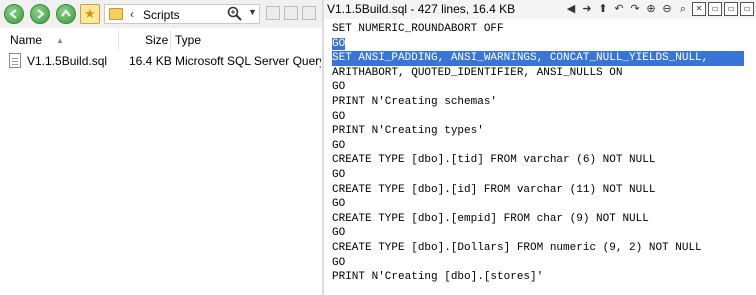 This screenshot has width=756, height=295. Describe the element at coordinates (116, 14) in the screenshot. I see `folder-icon` at that location.